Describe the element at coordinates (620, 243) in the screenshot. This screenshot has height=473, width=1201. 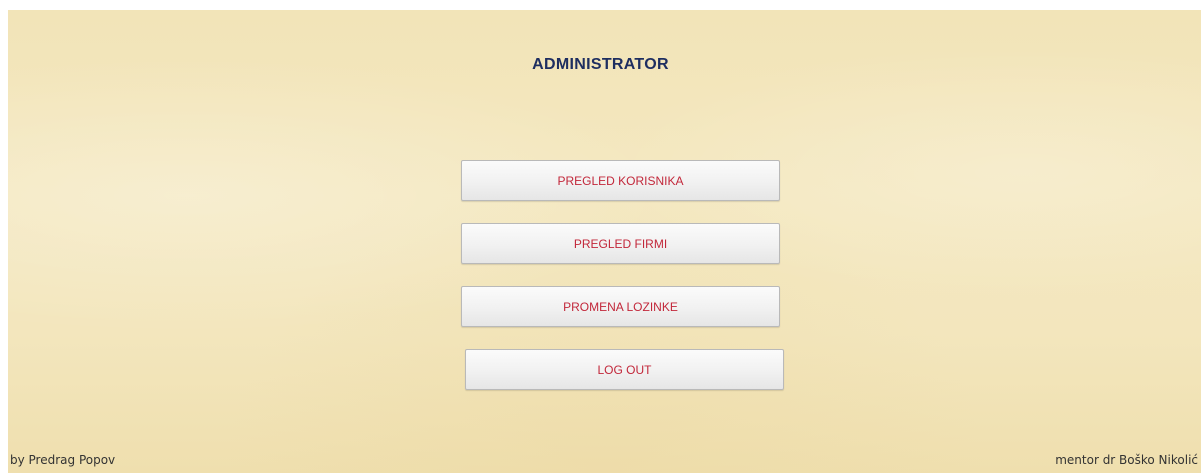
I see `pregled-firmi-button: PREGLED FIRMI` at that location.